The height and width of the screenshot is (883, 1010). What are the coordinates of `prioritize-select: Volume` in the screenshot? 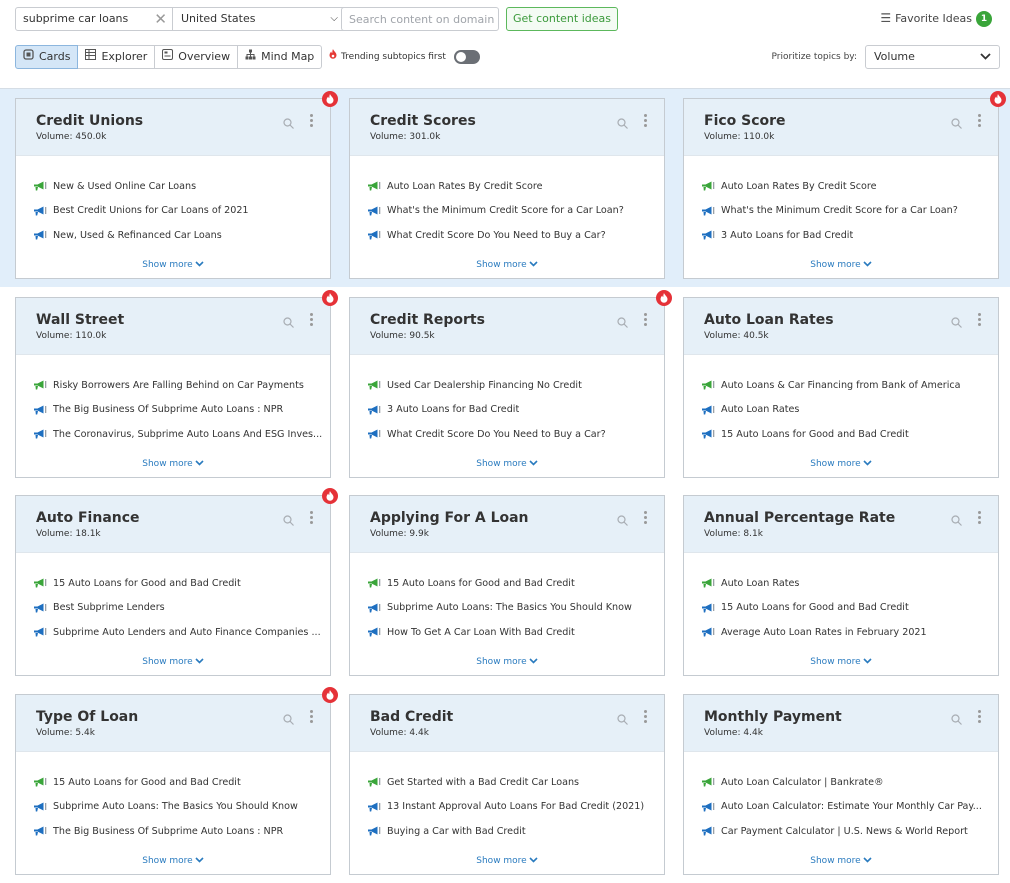 It's located at (932, 57).